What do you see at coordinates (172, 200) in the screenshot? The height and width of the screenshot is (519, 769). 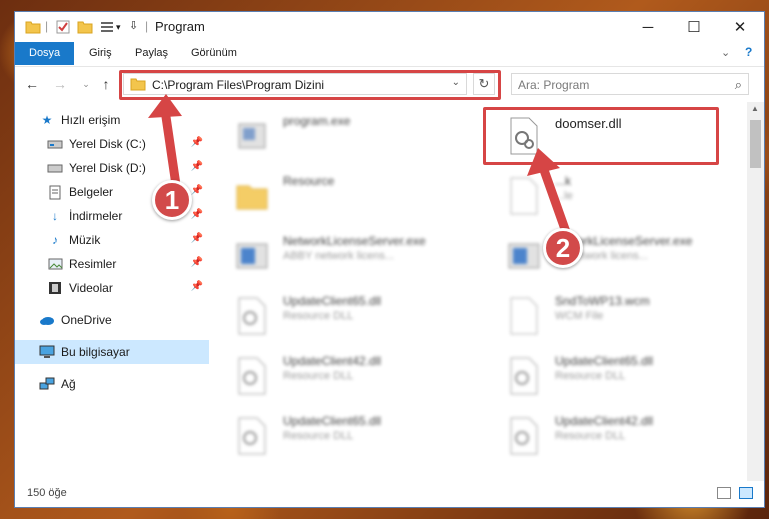 I see `callout-1: 1` at bounding box center [172, 200].